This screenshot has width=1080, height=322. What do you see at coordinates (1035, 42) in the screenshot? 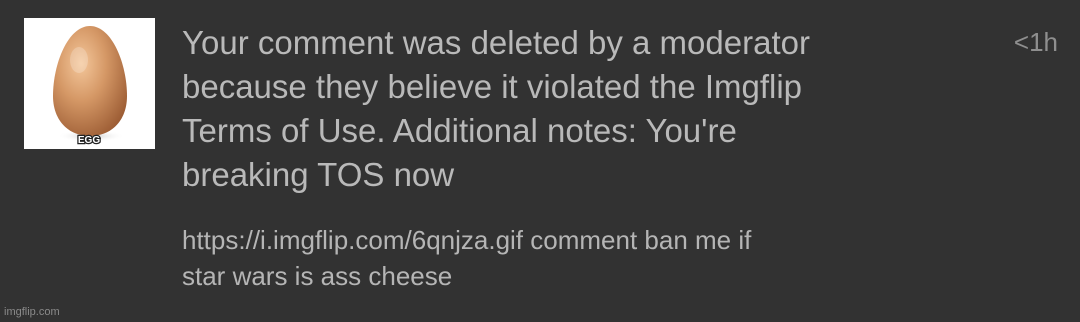
I see `notification-timestamp: <1h` at bounding box center [1035, 42].